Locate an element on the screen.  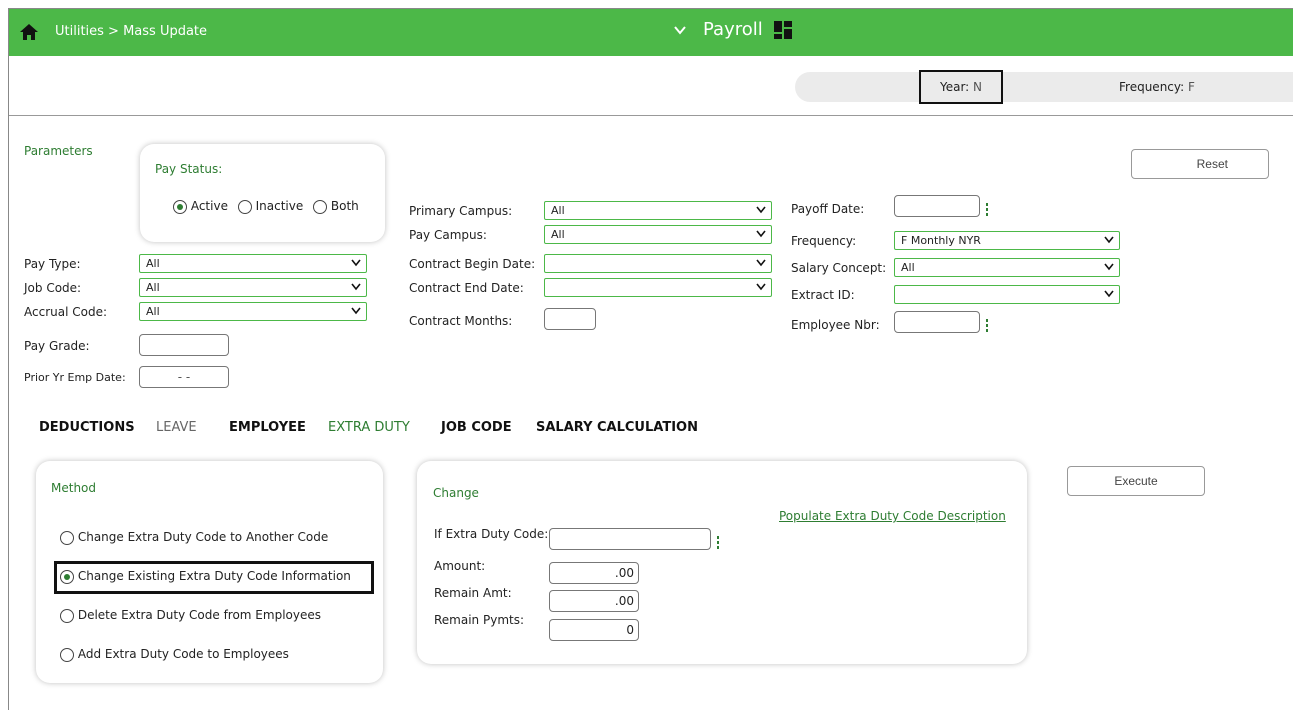
contract-begin-select is located at coordinates (658, 263).